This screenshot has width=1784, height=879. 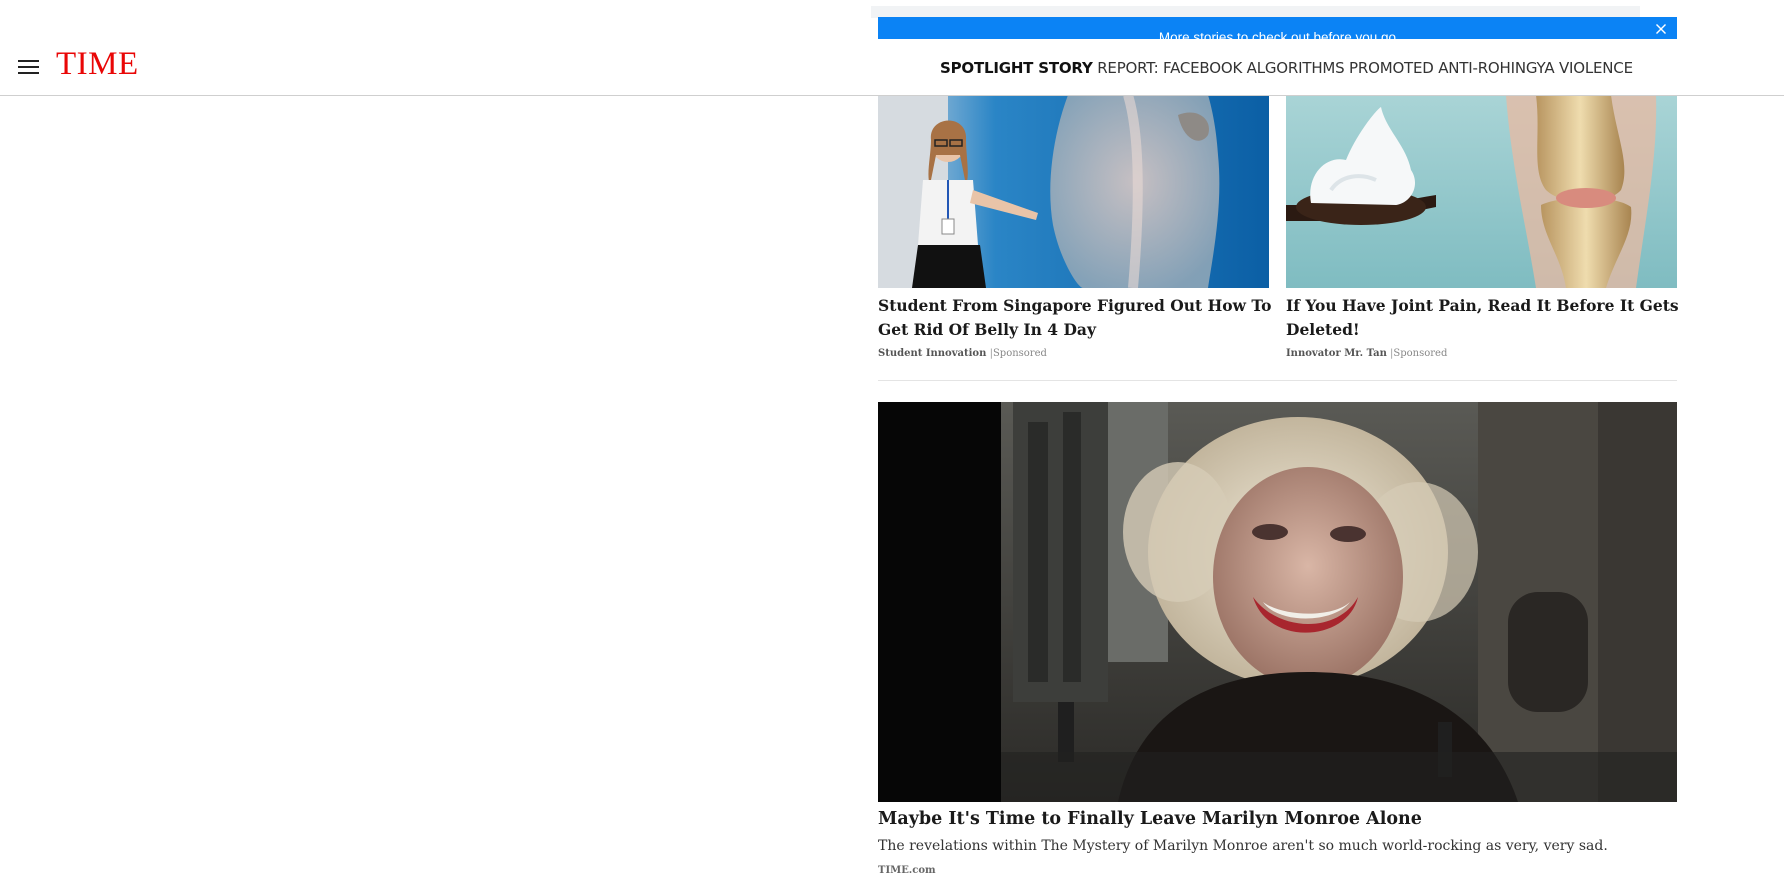 I want to click on time-logo: TIME, so click(x=97, y=64).